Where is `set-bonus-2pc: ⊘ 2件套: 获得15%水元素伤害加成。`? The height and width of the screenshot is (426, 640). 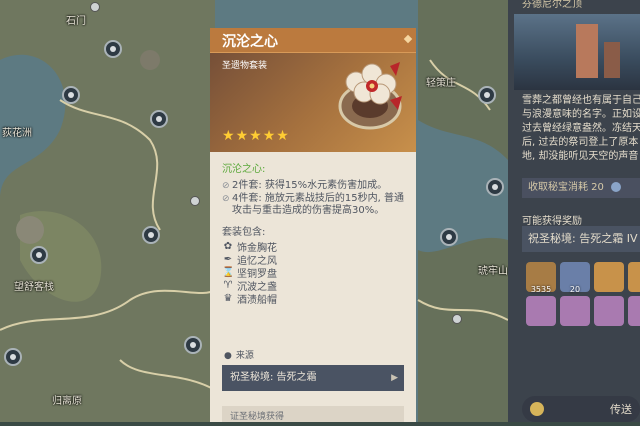 set-bonus-2pc: ⊘ 2件套: 获得15%水元素伤害加成。 is located at coordinates (315, 186).